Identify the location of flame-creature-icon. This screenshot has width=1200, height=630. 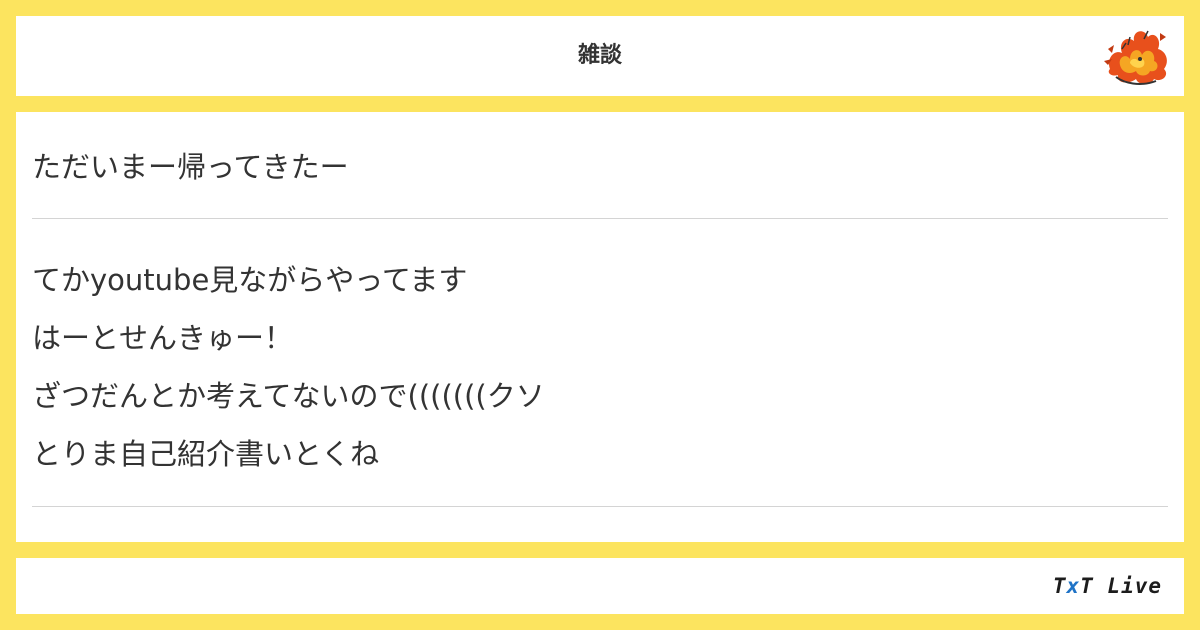
(1135, 57).